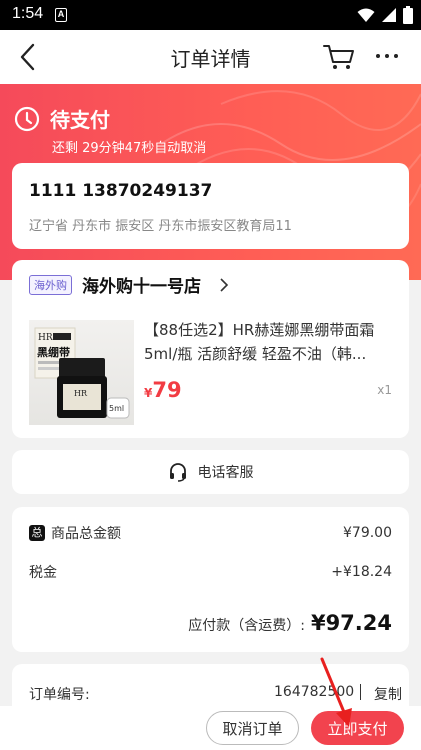 The width and height of the screenshot is (421, 750). Describe the element at coordinates (389, 15) in the screenshot. I see `signal-icon` at that location.